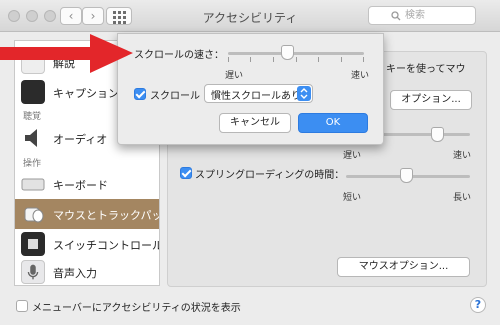  Describe the element at coordinates (32, 164) in the screenshot. I see `section-header-interaction: 操作` at that location.